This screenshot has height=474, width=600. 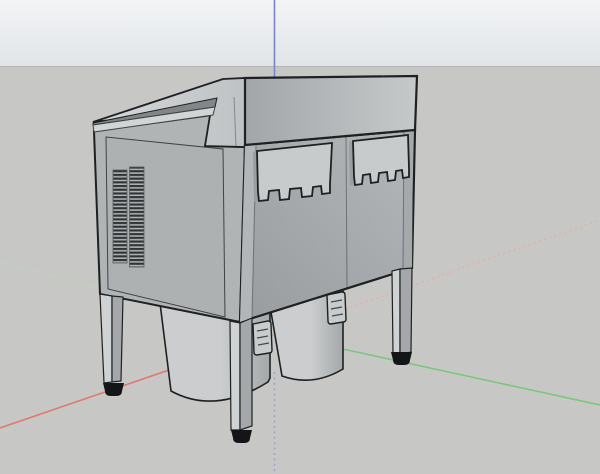 What do you see at coordinates (113, 389) in the screenshot?
I see `foot-front-left` at bounding box center [113, 389].